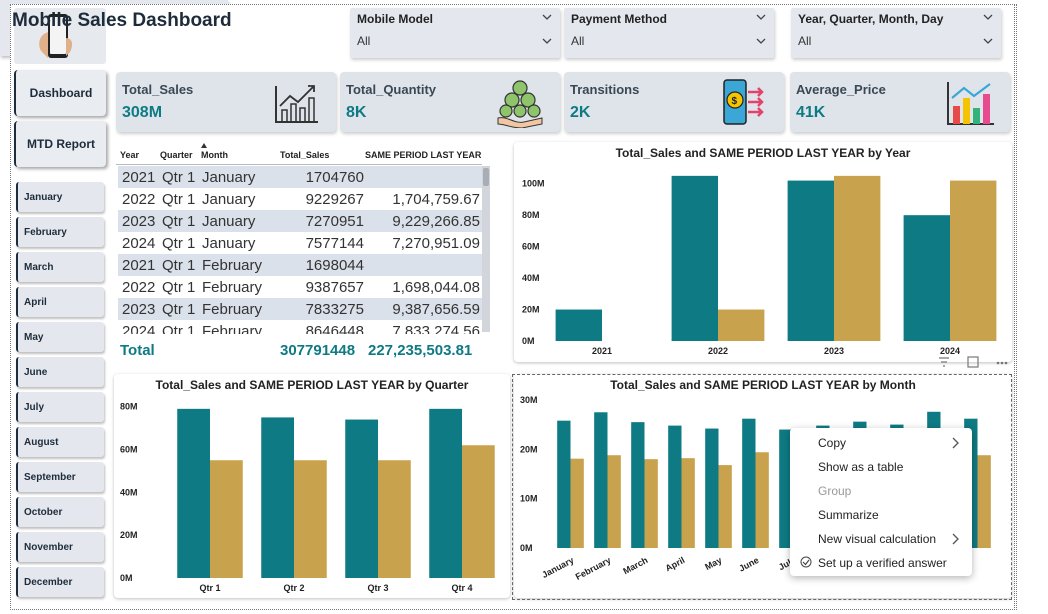 Image resolution: width=1048 pixels, height=614 pixels. What do you see at coordinates (60, 302) in the screenshot?
I see `month-button-april: April` at bounding box center [60, 302].